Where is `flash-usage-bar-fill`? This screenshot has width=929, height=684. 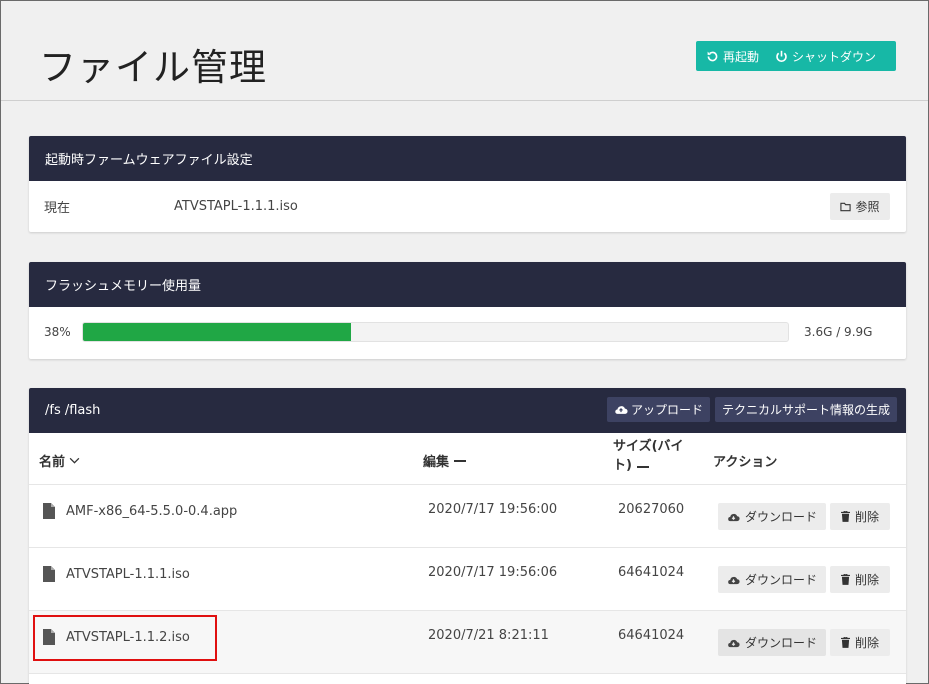 flash-usage-bar-fill is located at coordinates (217, 332).